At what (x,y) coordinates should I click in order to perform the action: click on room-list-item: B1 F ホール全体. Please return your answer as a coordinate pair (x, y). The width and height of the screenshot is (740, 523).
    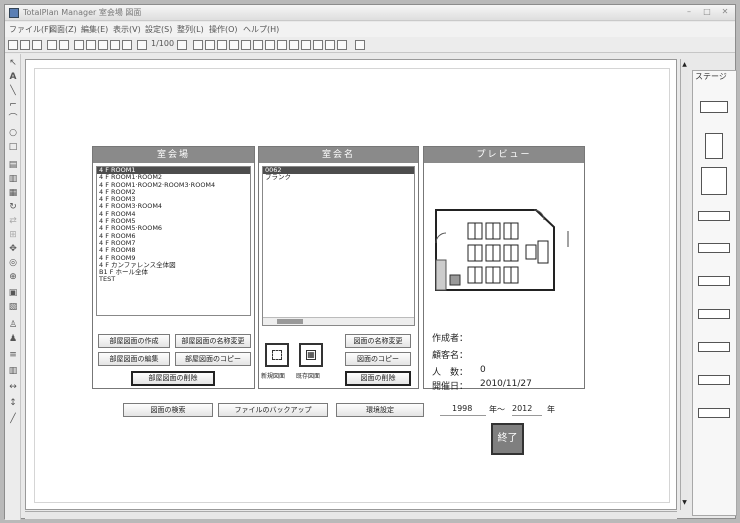
    Looking at the image, I should click on (173, 272).